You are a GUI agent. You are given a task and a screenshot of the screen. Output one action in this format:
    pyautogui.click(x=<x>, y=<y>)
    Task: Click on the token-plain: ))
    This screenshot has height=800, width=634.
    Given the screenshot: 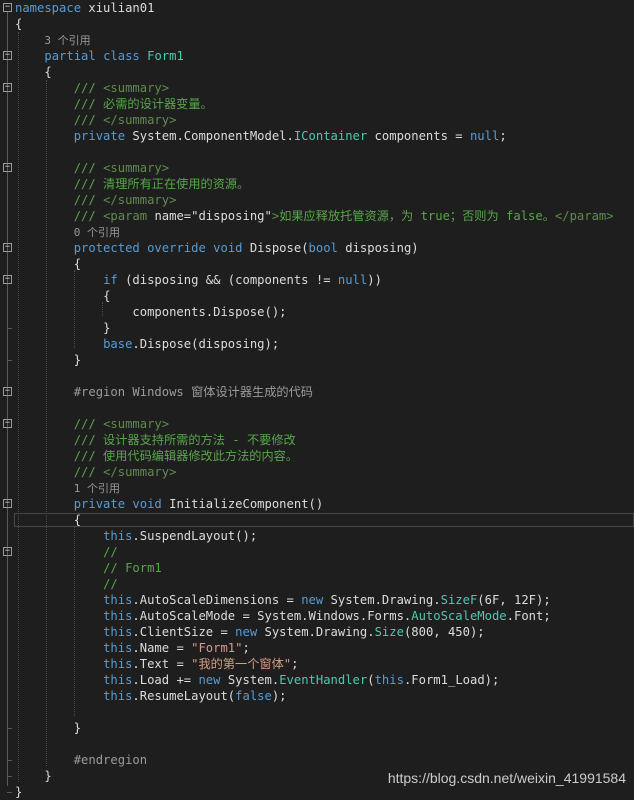 What is the action you would take?
    pyautogui.click(x=374, y=280)
    